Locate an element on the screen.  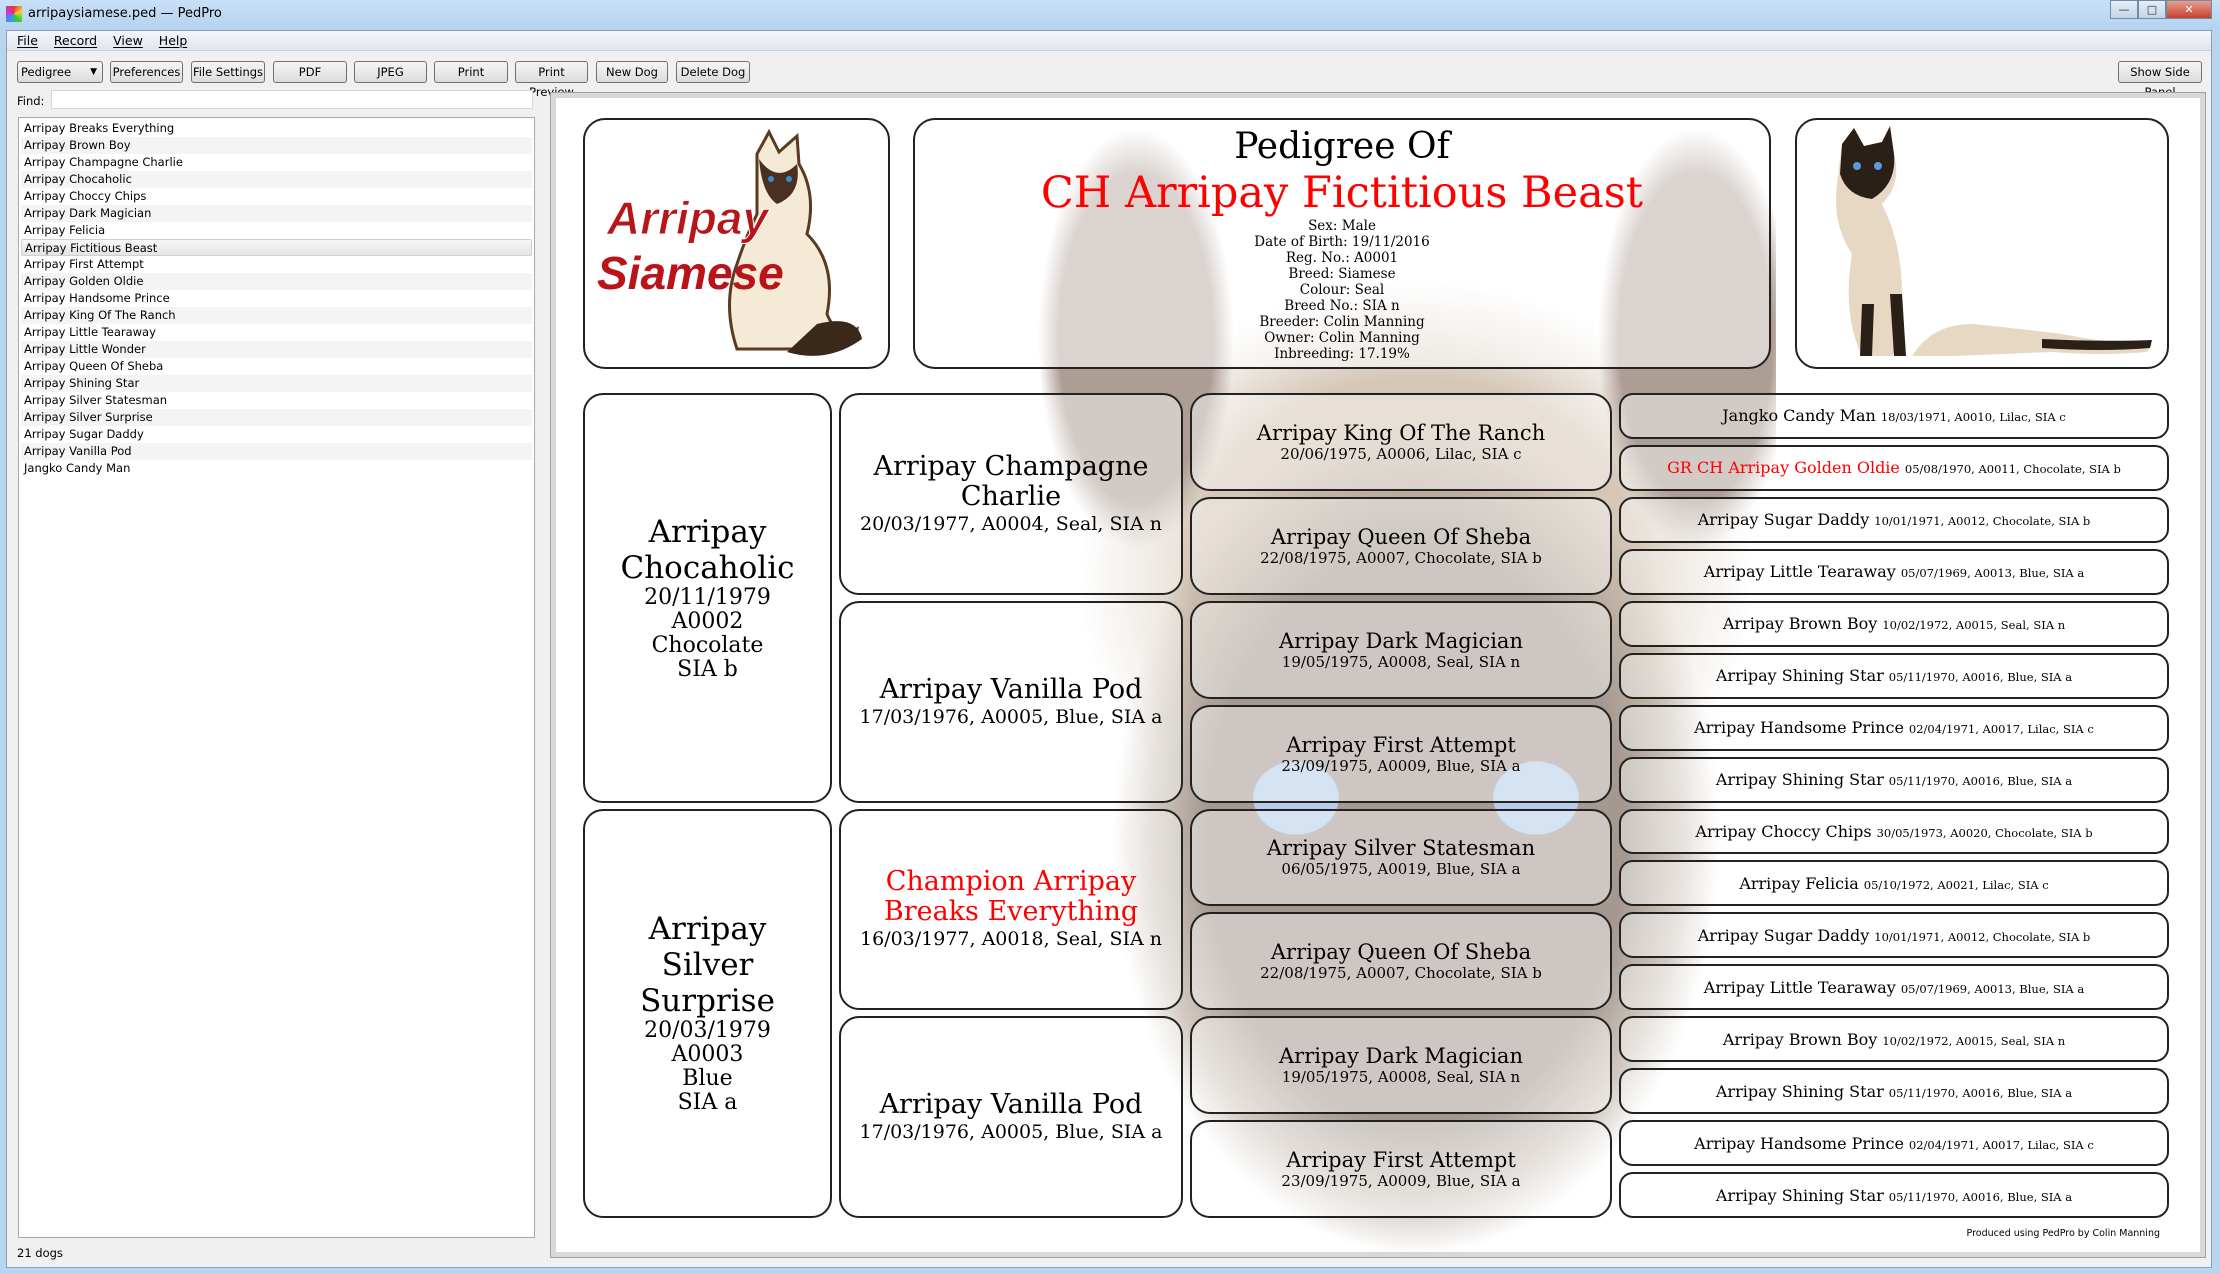
dog-details: 19/05/1975, A0008, Seal, SIA n is located at coordinates (1401, 661).